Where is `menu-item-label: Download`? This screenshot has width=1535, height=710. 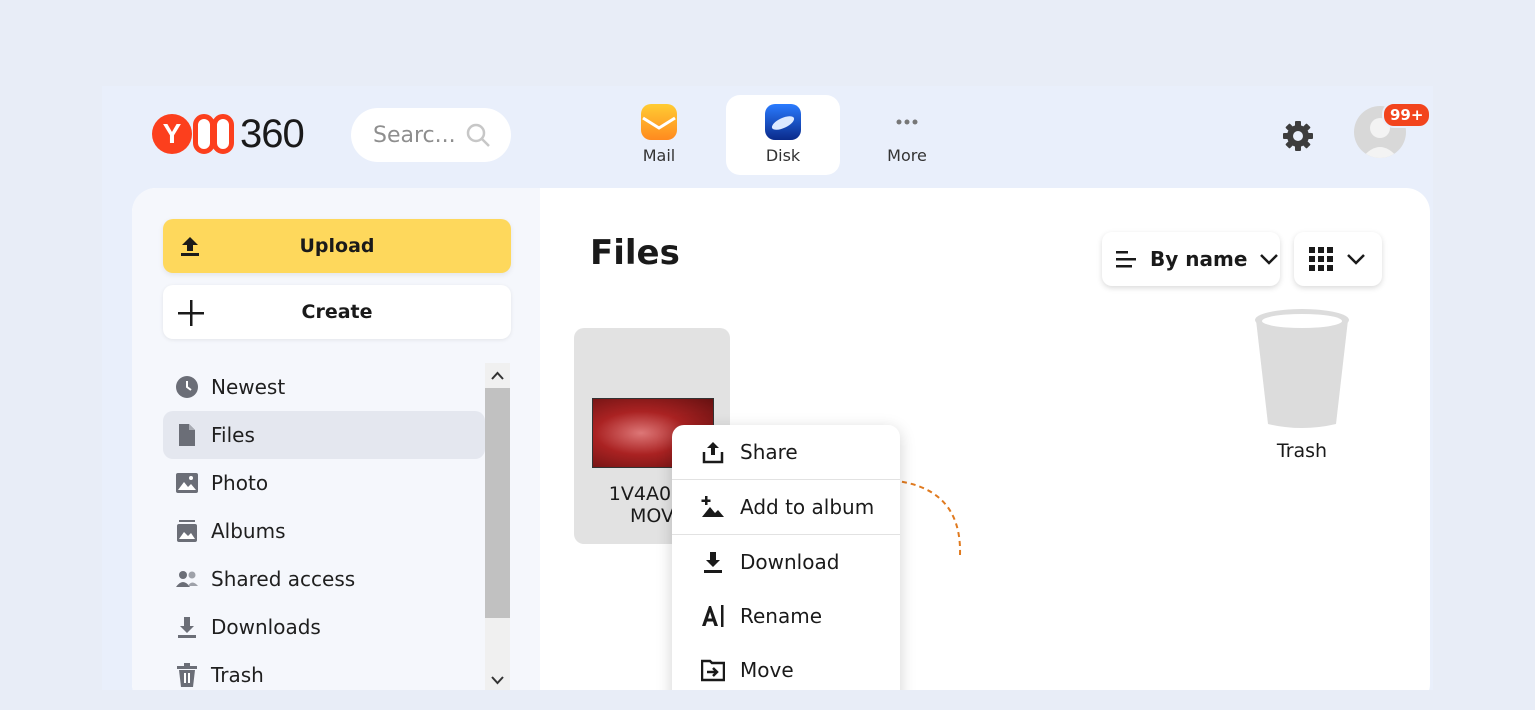
menu-item-label: Download is located at coordinates (790, 562).